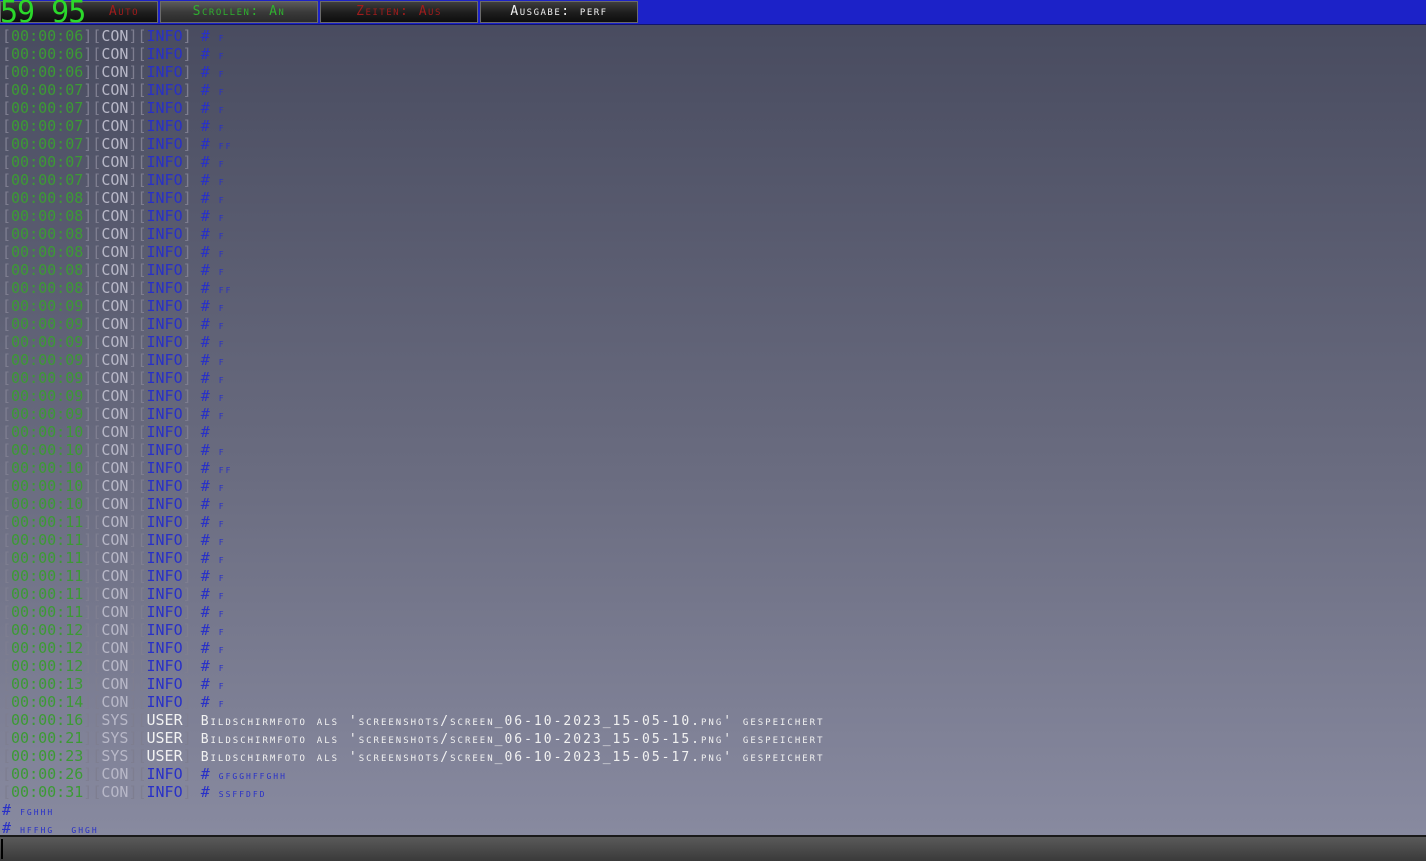 The width and height of the screenshot is (1426, 861). I want to click on log-timestamp: 00:00:21, so click(47, 738).